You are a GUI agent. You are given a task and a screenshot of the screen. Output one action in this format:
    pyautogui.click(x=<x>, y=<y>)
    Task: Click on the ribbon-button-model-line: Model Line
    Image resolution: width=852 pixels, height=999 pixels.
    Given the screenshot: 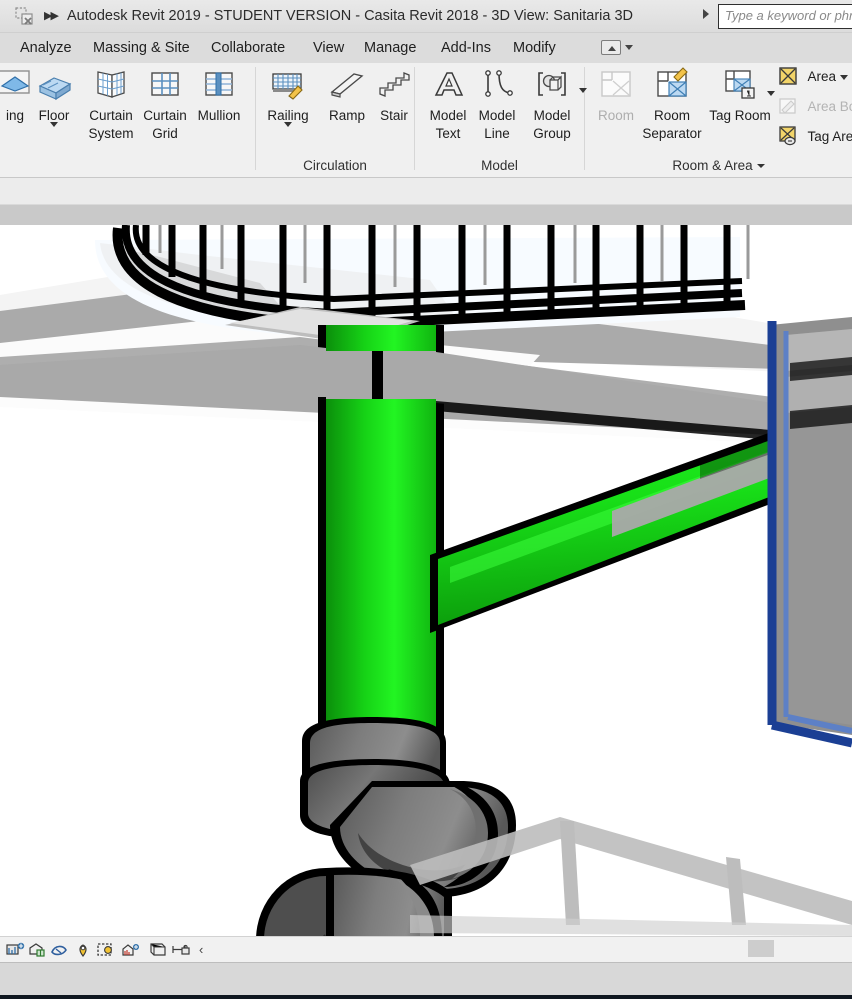 What is the action you would take?
    pyautogui.click(x=497, y=104)
    